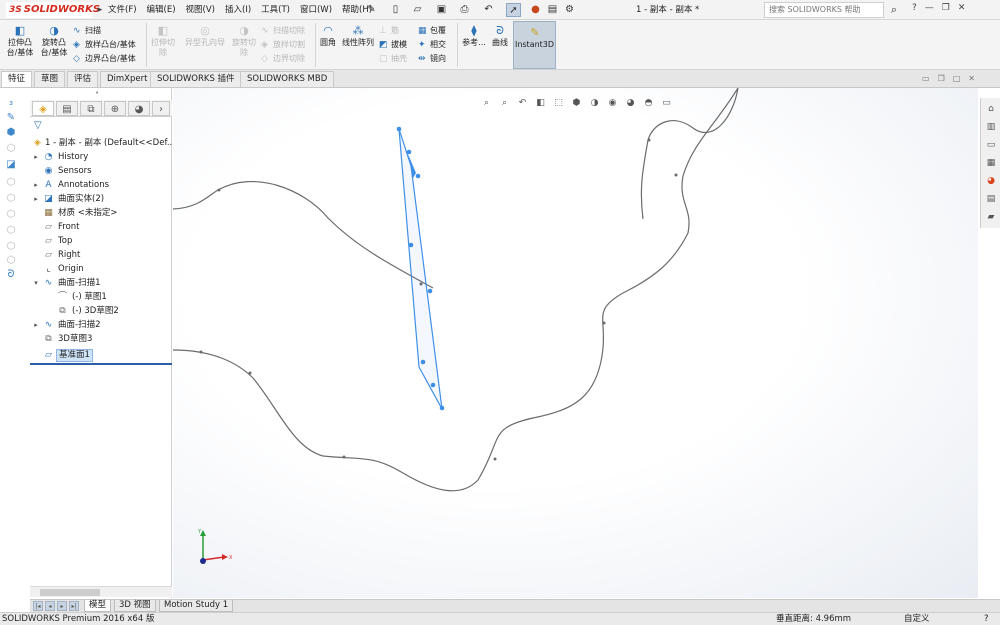  What do you see at coordinates (991, 217) in the screenshot?
I see `forum-icon: ▰` at bounding box center [991, 217].